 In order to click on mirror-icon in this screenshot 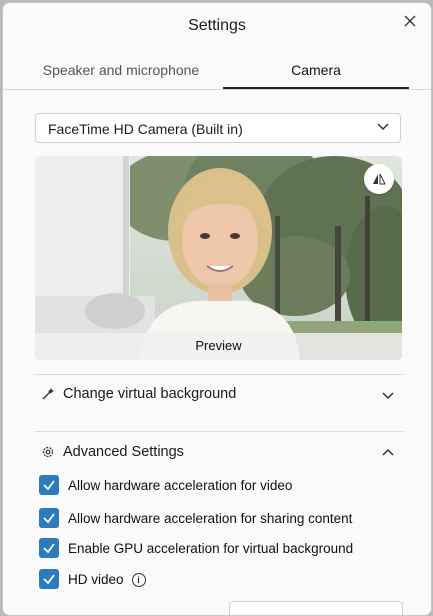, I will do `click(379, 179)`.